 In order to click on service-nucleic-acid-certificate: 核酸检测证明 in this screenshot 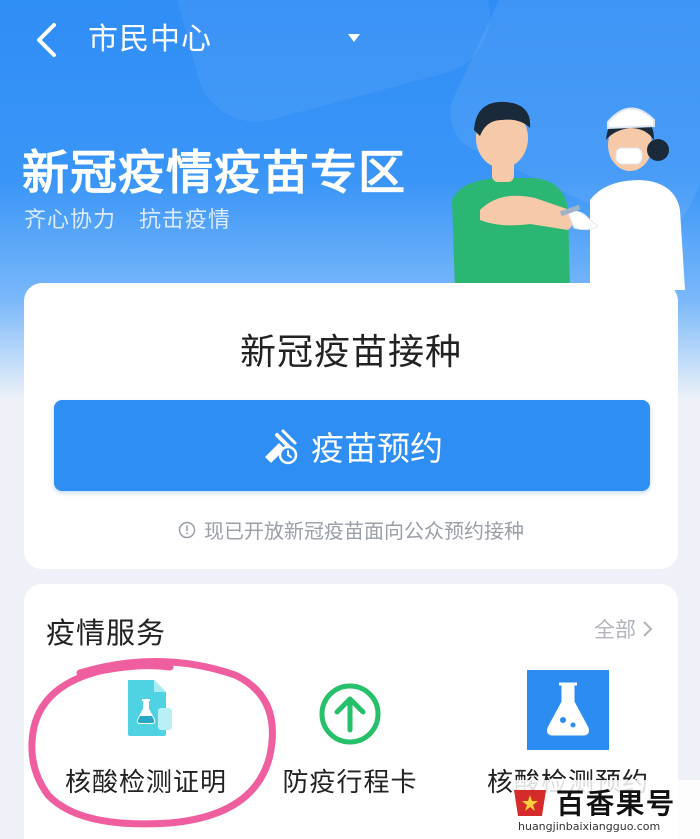, I will do `click(146, 747)`.